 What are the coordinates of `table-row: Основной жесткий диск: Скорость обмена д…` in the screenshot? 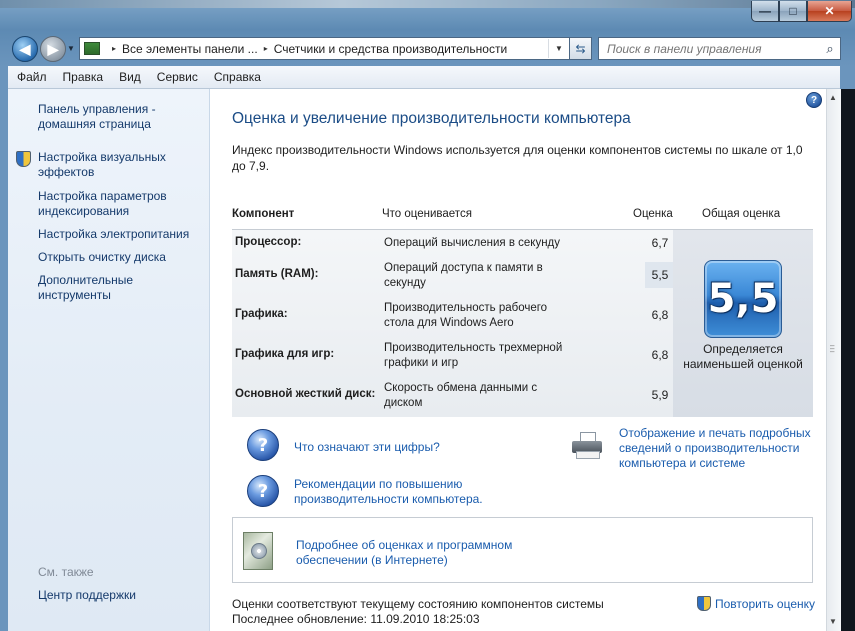 It's located at (452, 400).